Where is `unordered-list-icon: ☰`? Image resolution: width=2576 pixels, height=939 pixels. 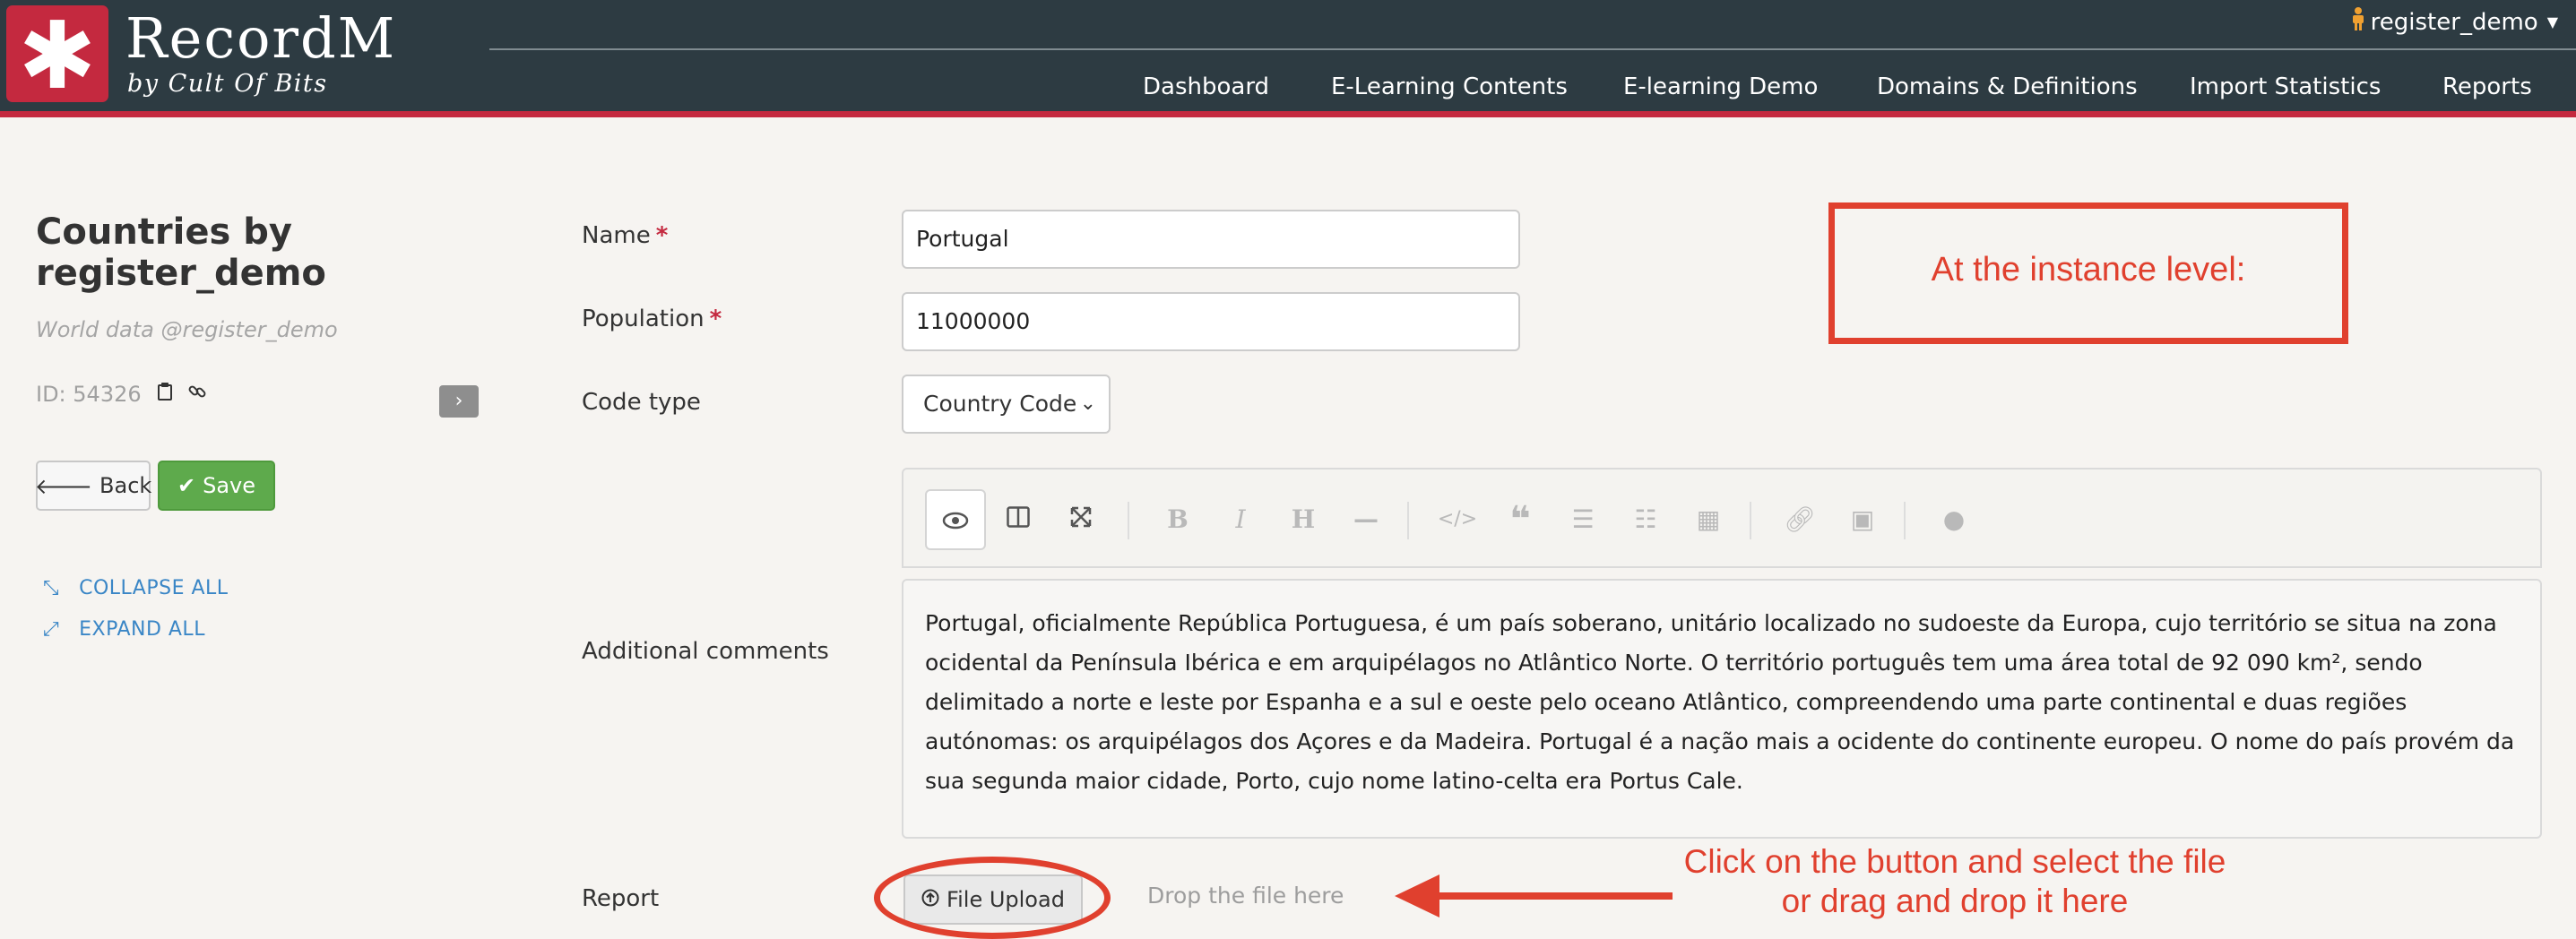 unordered-list-icon: ☰ is located at coordinates (1582, 519).